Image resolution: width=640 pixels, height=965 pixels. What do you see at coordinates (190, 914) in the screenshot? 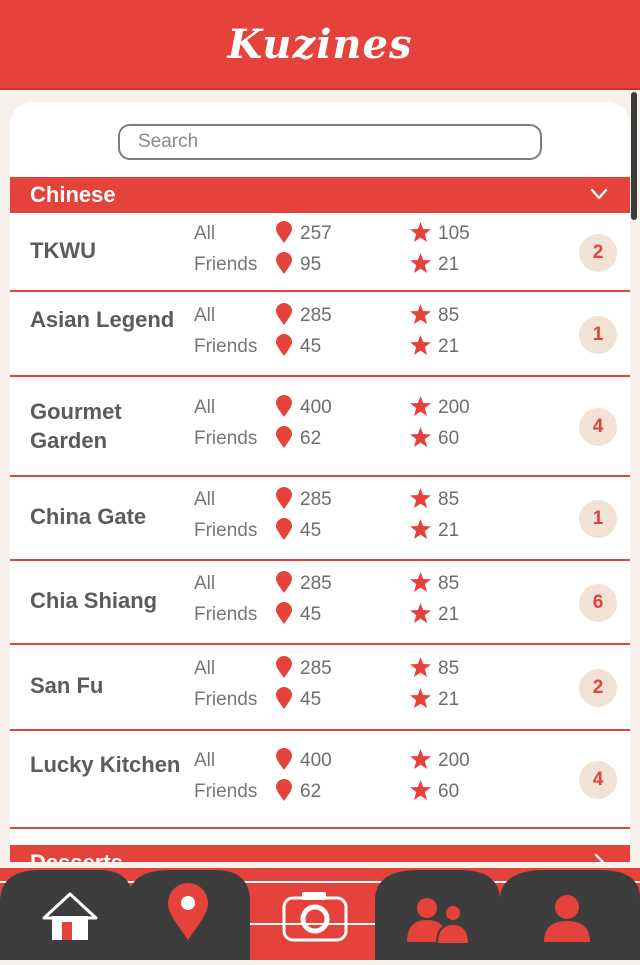
I see `tab-places` at bounding box center [190, 914].